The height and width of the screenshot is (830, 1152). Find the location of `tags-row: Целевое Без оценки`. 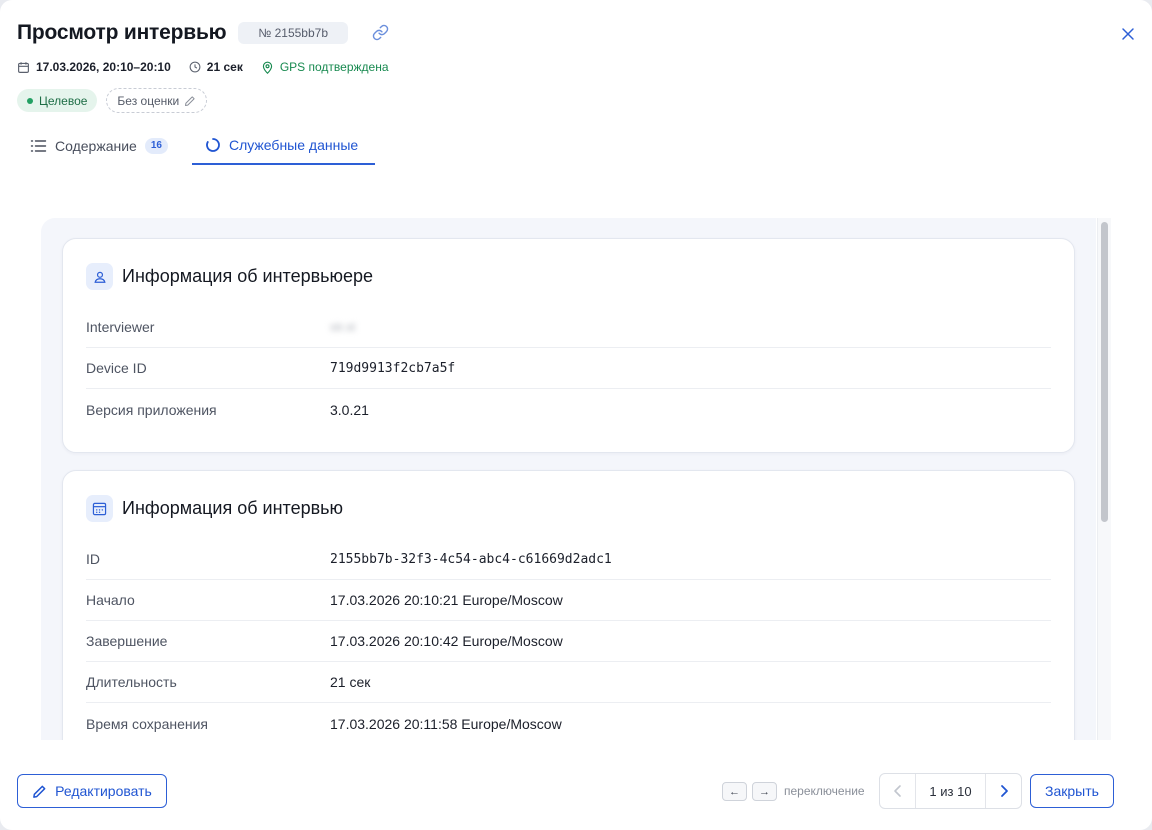

tags-row: Целевое Без оценки is located at coordinates (112, 100).